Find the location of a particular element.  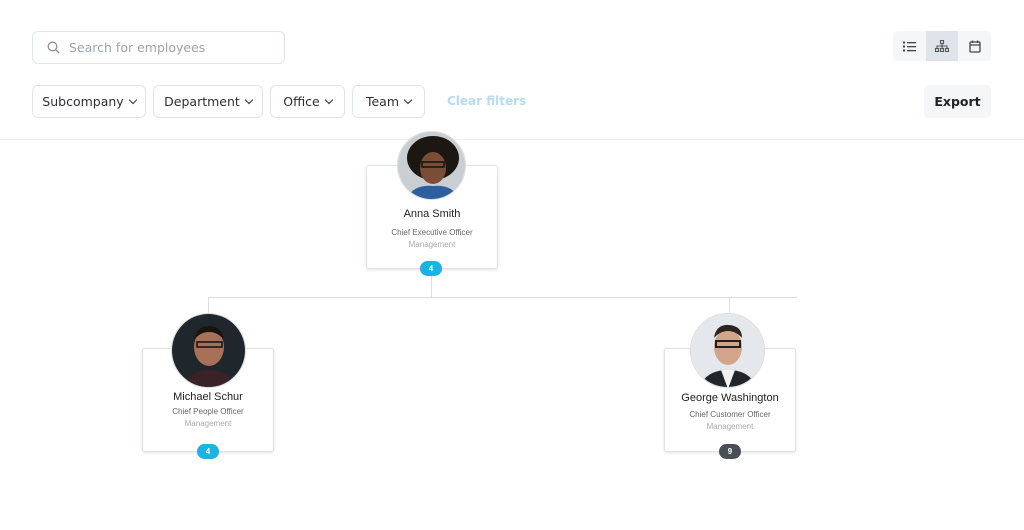

filter-label: Office is located at coordinates (301, 101).